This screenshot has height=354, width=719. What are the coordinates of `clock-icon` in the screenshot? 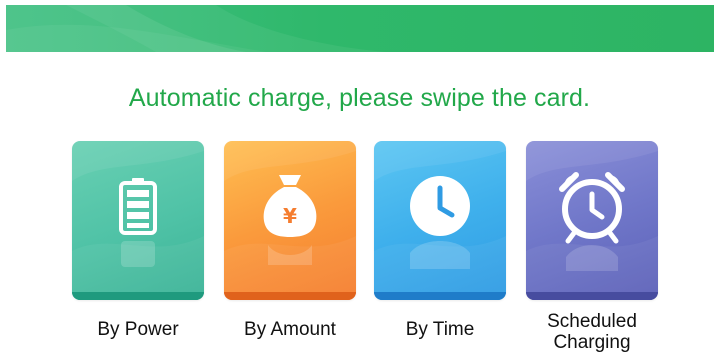 It's located at (440, 222).